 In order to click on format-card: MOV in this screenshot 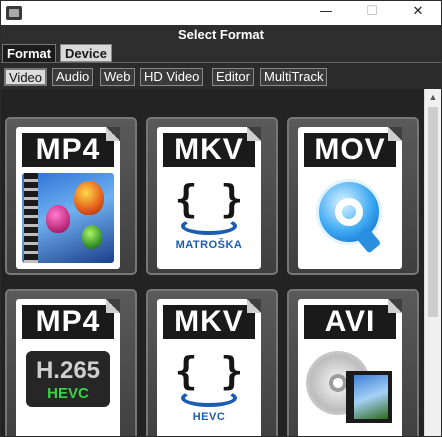, I will do `click(350, 198)`.